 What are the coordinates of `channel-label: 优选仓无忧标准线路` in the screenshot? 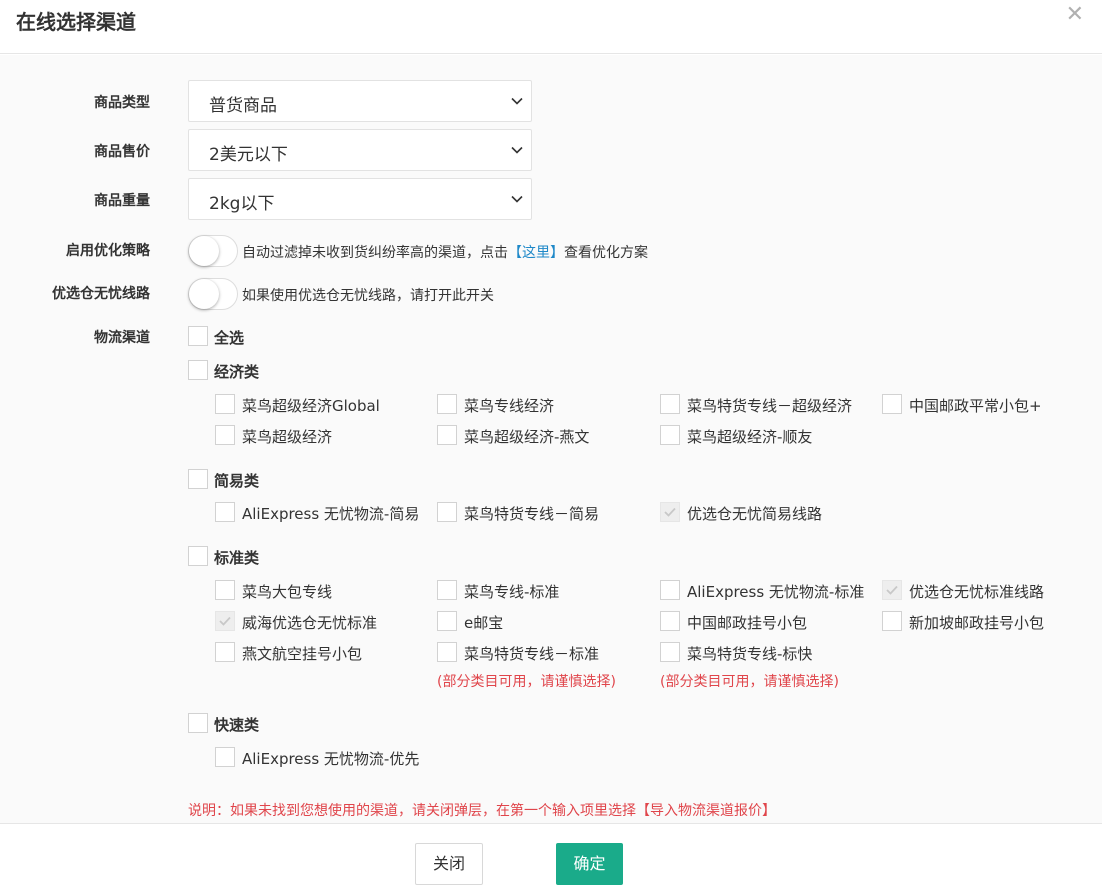 It's located at (977, 592).